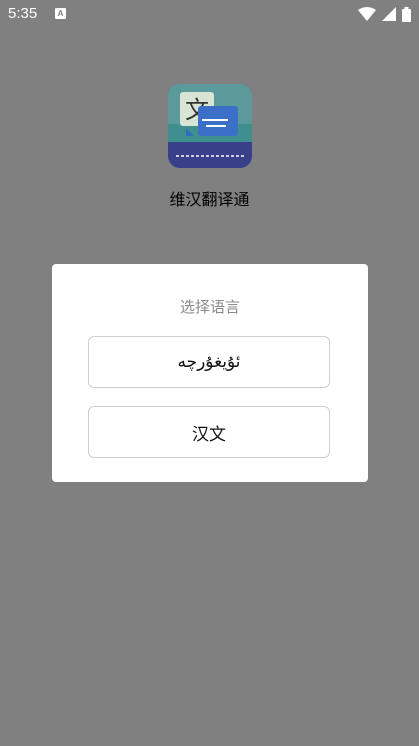 This screenshot has height=746, width=419. Describe the element at coordinates (209, 199) in the screenshot. I see `app-name: 维汉翻译通` at that location.